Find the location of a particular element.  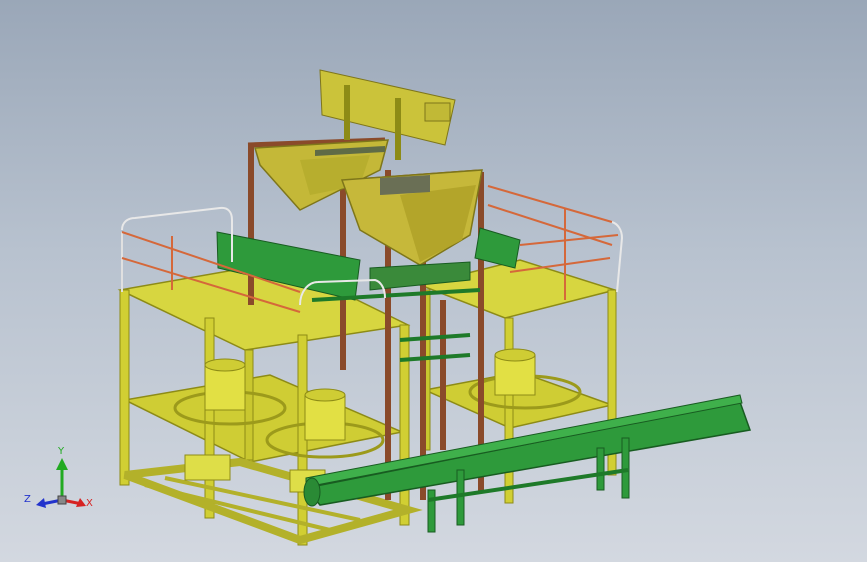

triad-origin is located at coordinates (62, 500).